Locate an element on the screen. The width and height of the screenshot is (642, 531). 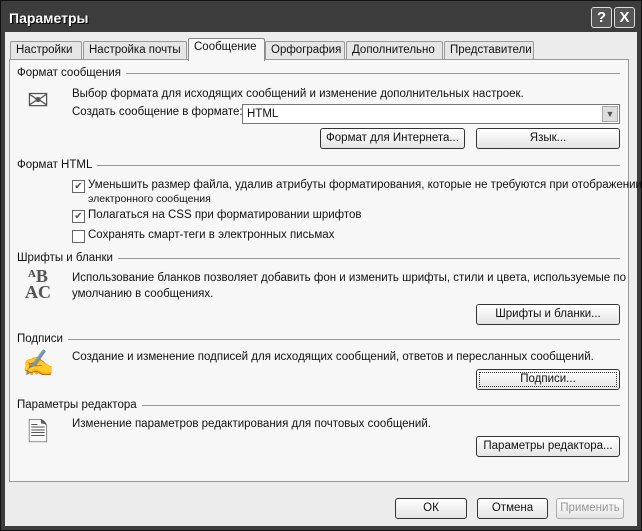
envelope-icon: ✉ is located at coordinates (38, 100).